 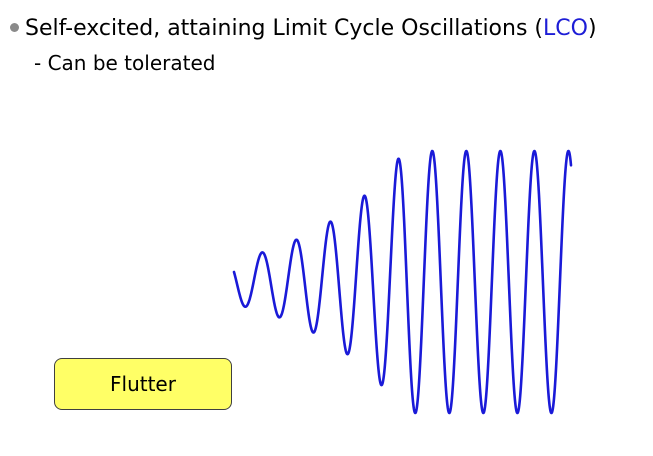 What do you see at coordinates (565, 28) in the screenshot?
I see `lco-acronym: LCO` at bounding box center [565, 28].